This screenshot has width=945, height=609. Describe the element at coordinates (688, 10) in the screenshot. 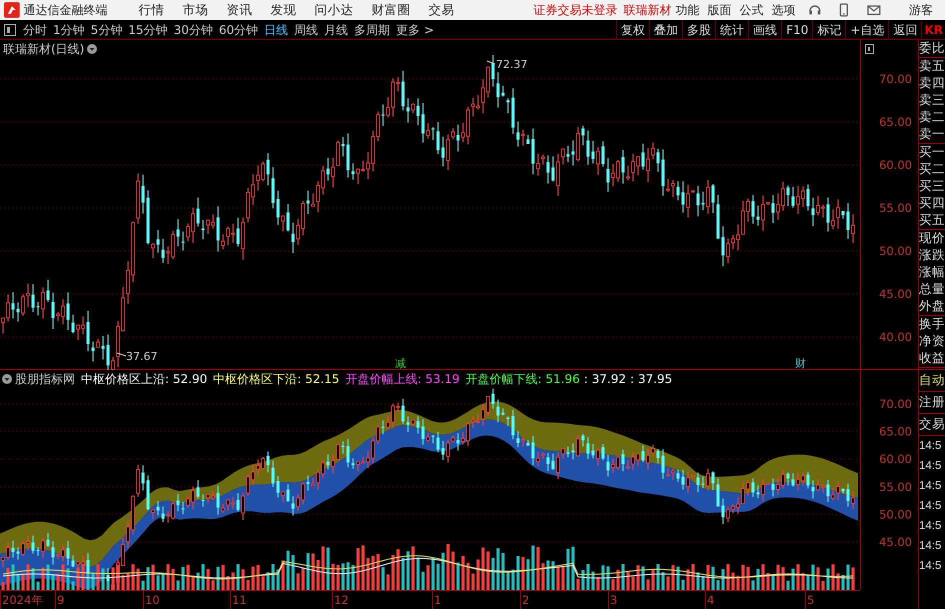

I see `tool-menu-item: 功能` at that location.